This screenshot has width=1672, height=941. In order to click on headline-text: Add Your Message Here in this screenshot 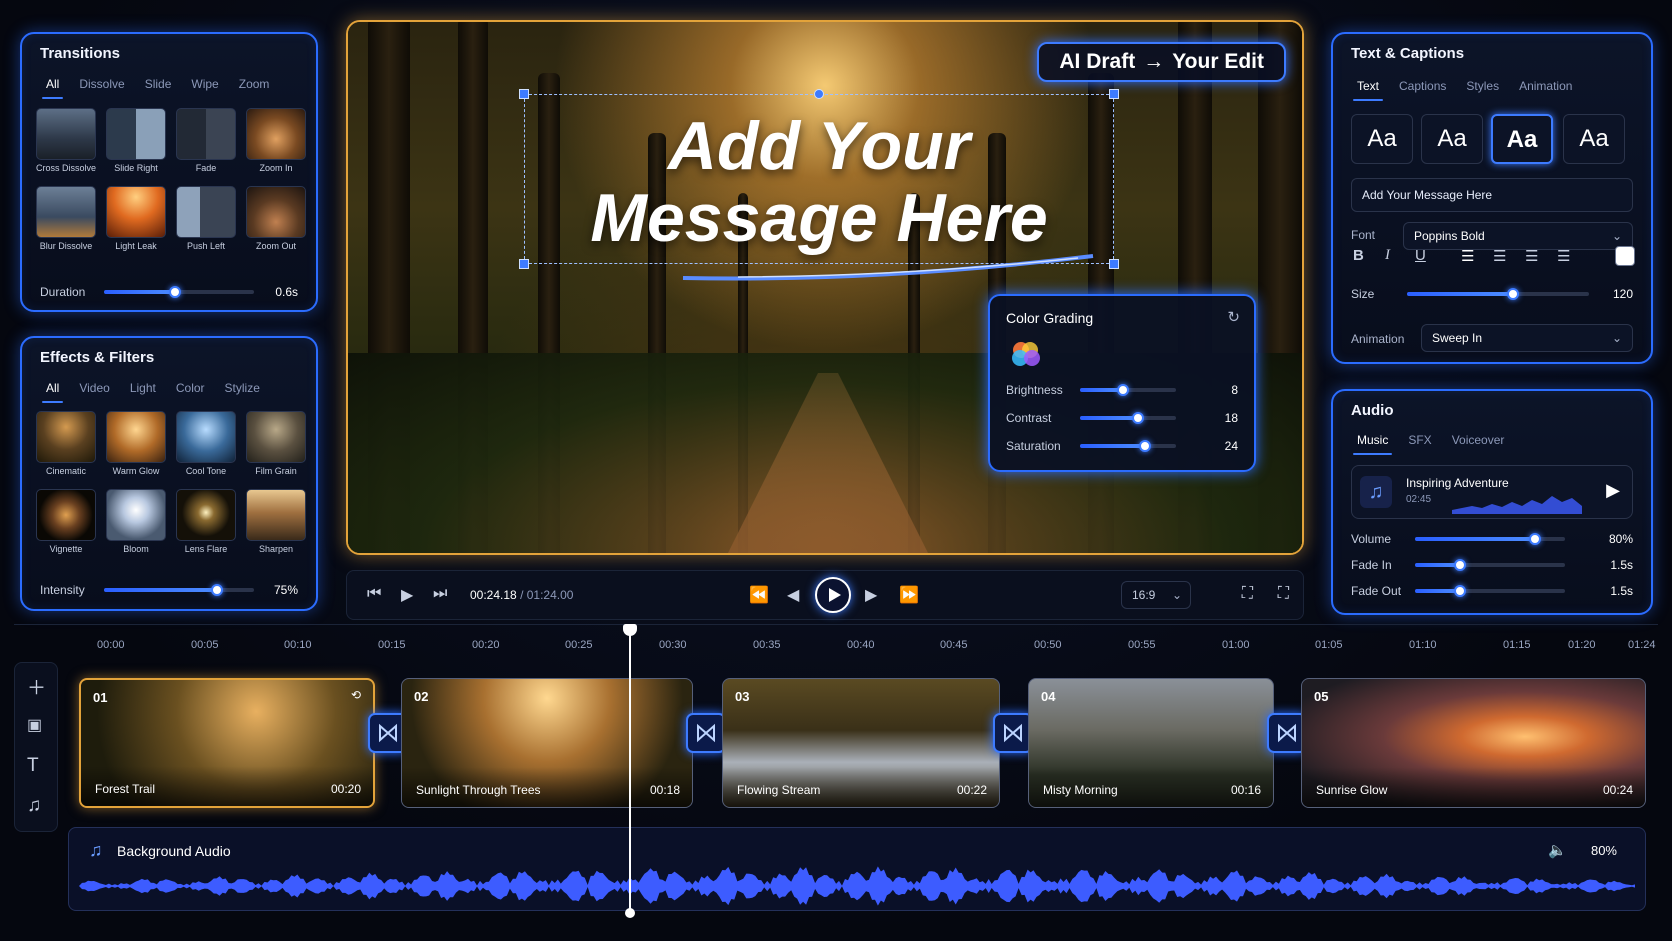, I will do `click(819, 182)`.